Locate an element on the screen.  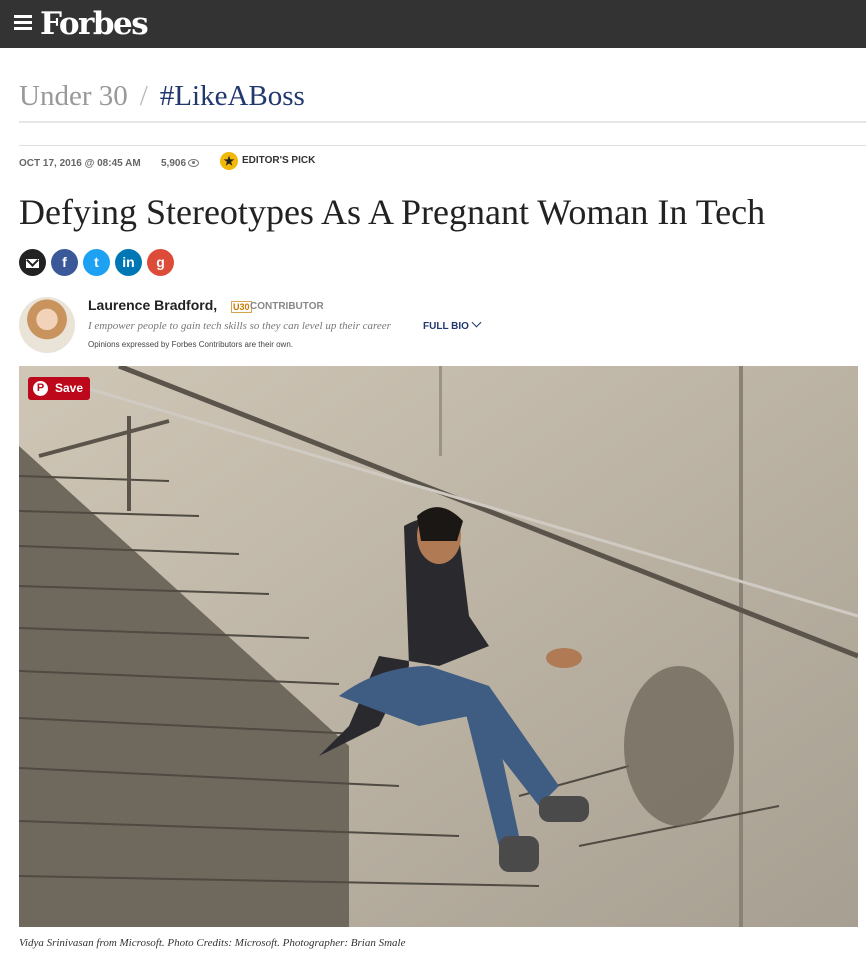
twitter-share-button: t is located at coordinates (96, 262).